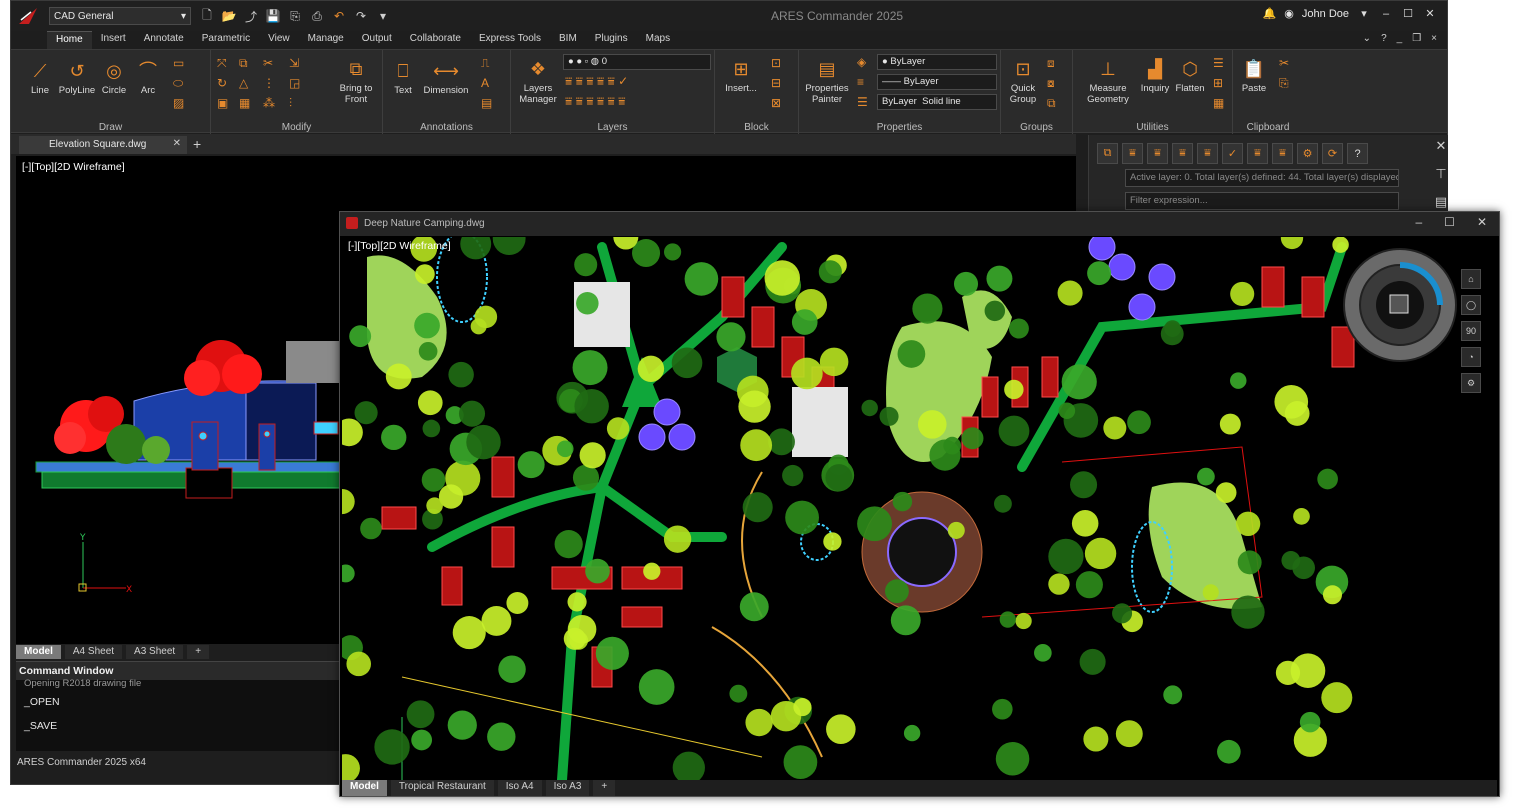 The image size is (1516, 808). I want to click on tab-collaborate: Collaborate, so click(435, 40).